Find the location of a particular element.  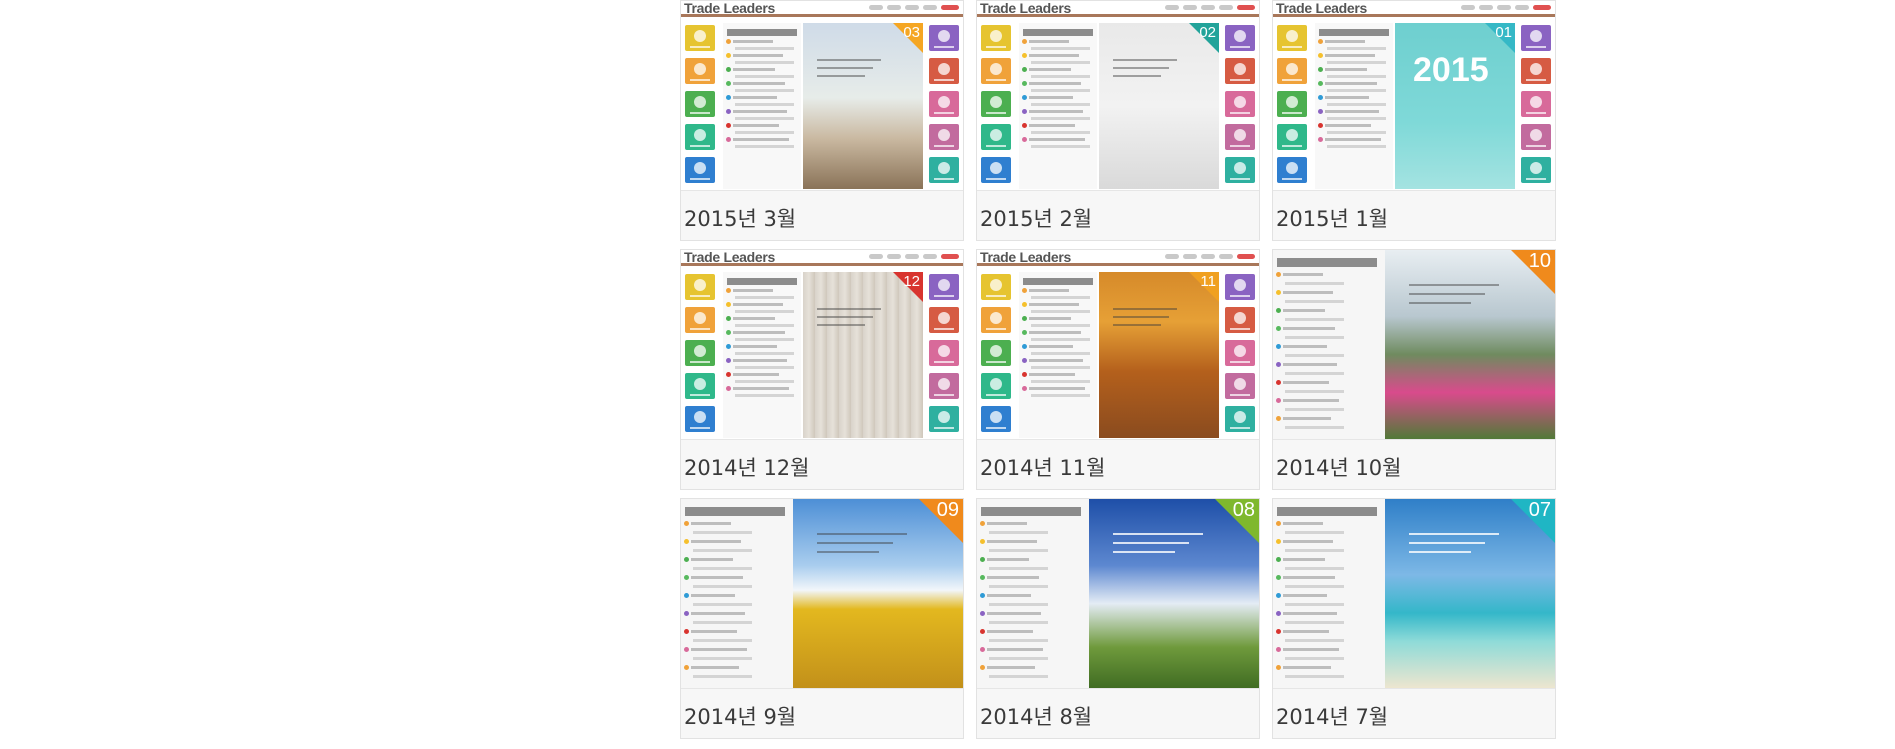

issue-thumbnail: Trade Leaders 2015 01 is located at coordinates (1414, 96).